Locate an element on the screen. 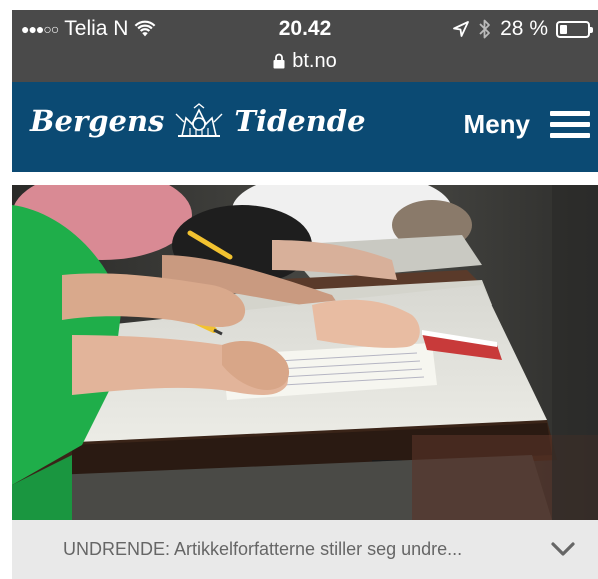  status-bar: ●●●○○ Telia N 20.42 28 % bt.no is located at coordinates (305, 46).